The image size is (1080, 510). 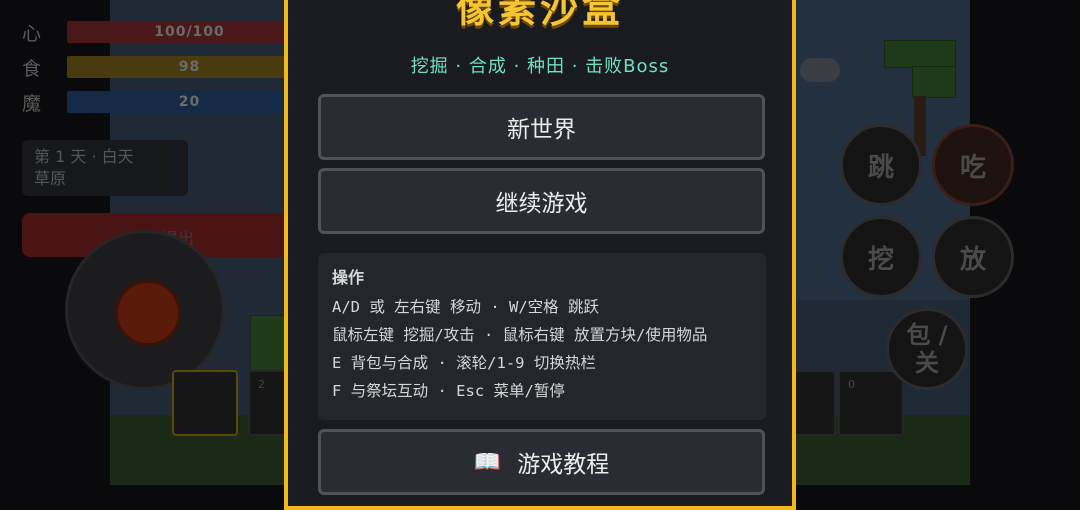 What do you see at coordinates (84, 156) in the screenshot?
I see `day-label: 第 1 天 · 白天` at bounding box center [84, 156].